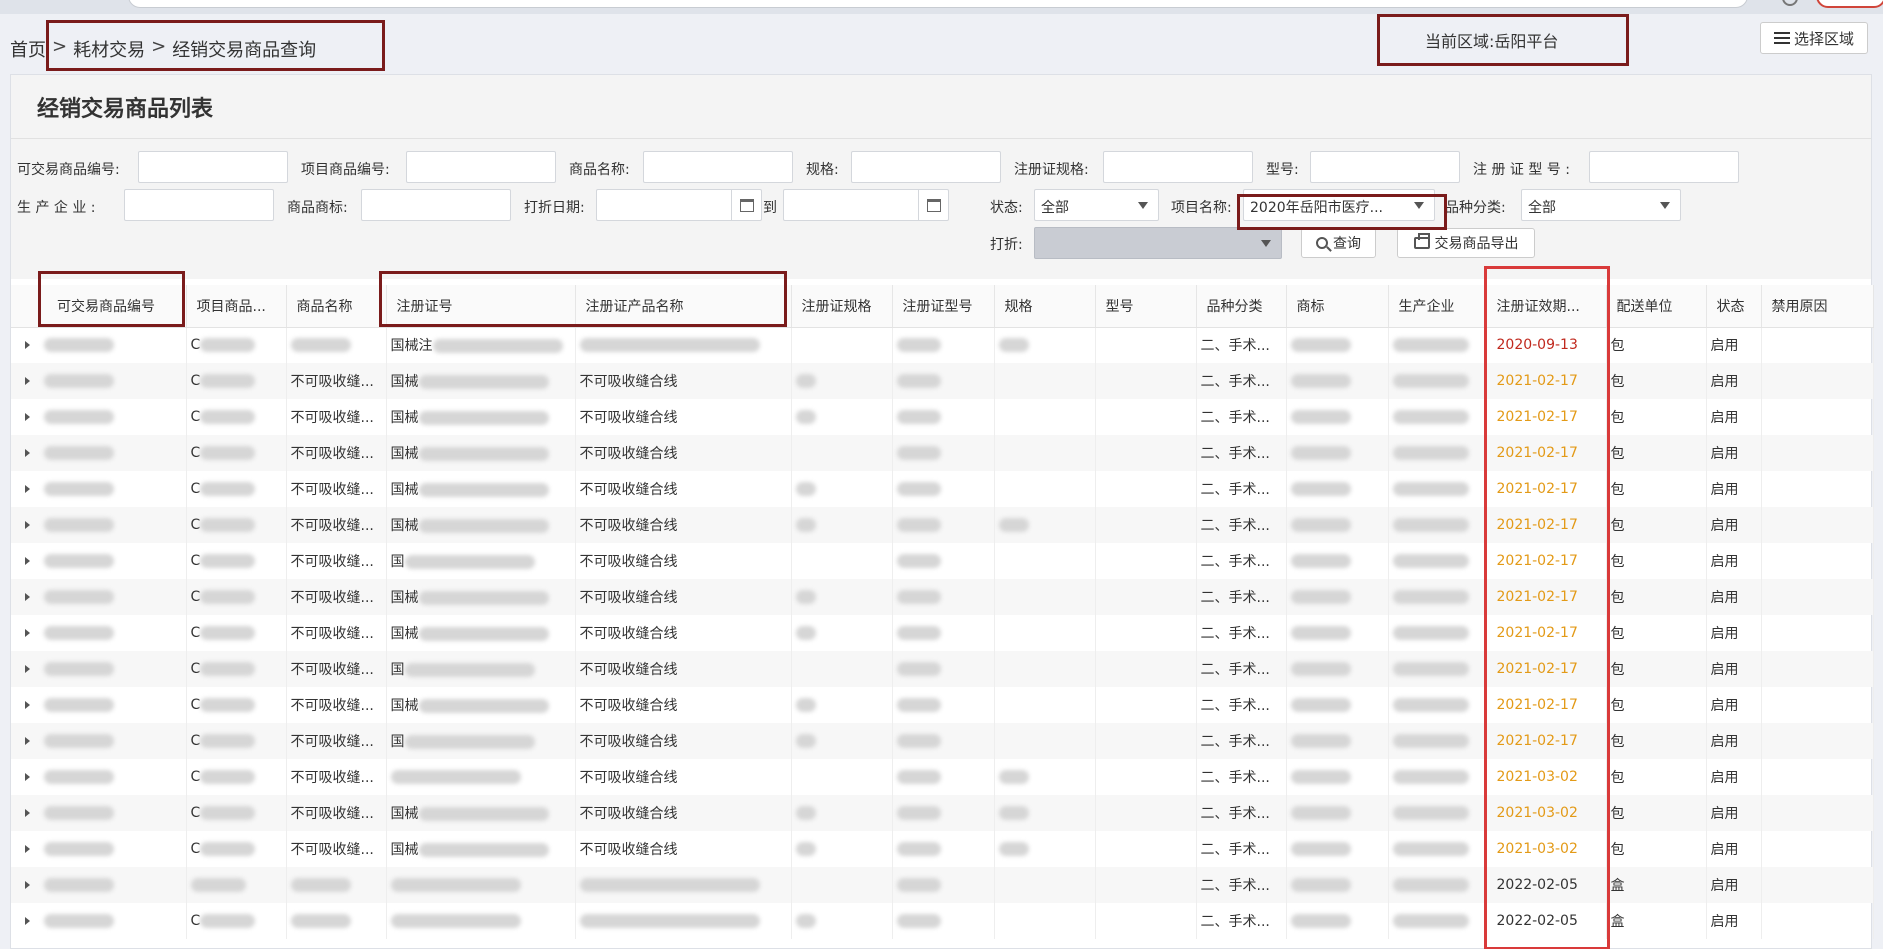 This screenshot has height=949, width=1883. I want to click on brand-input, so click(436, 205).